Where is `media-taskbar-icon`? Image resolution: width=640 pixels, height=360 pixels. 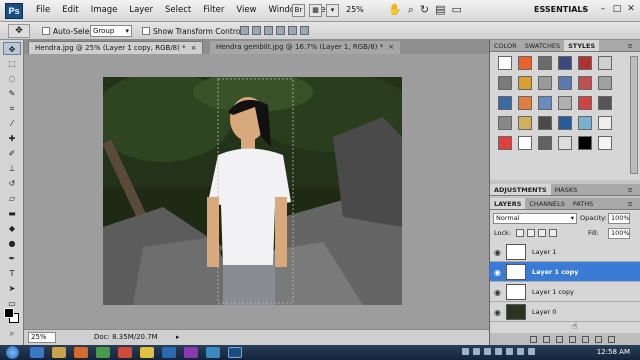 media-taskbar-icon is located at coordinates (81, 352).